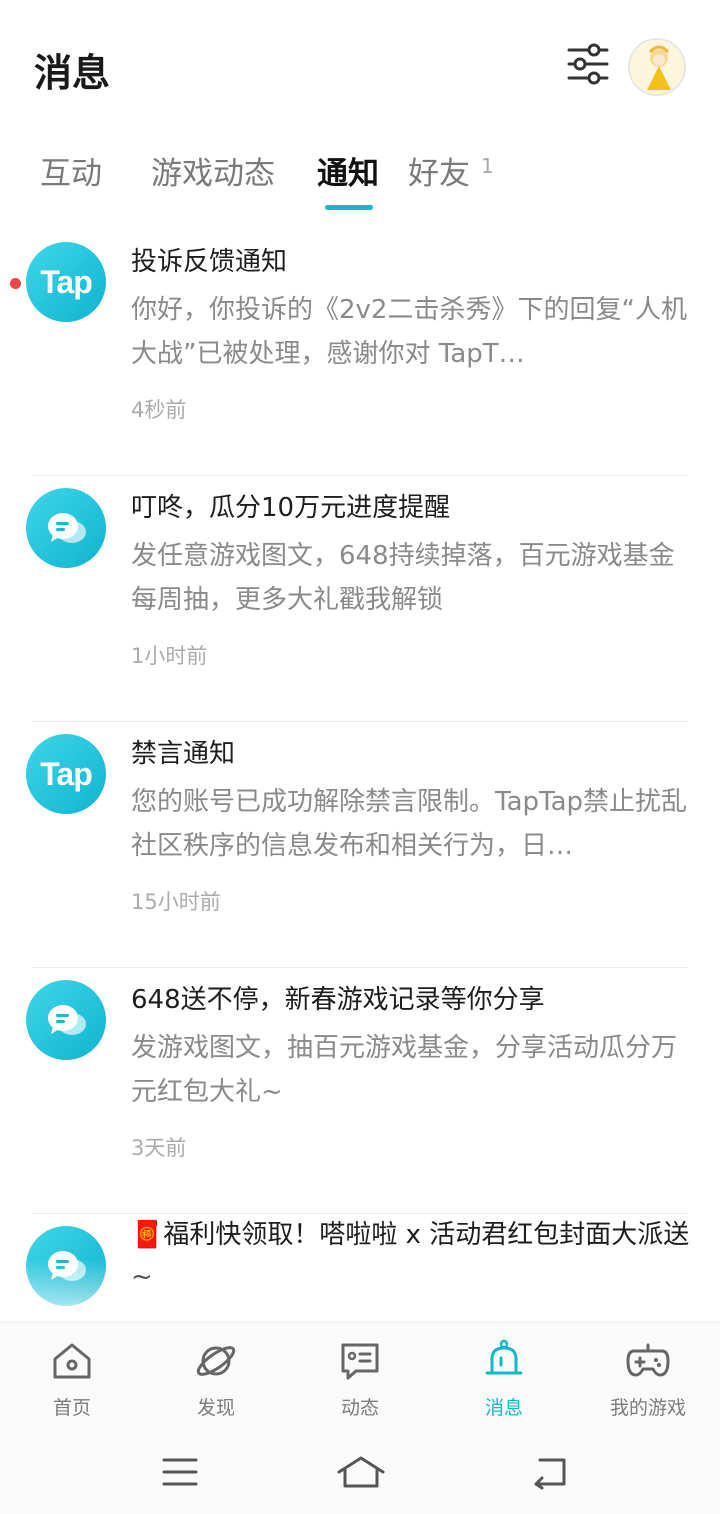 This screenshot has width=720, height=1514. What do you see at coordinates (360, 1292) in the screenshot?
I see `scroll-fade` at bounding box center [360, 1292].